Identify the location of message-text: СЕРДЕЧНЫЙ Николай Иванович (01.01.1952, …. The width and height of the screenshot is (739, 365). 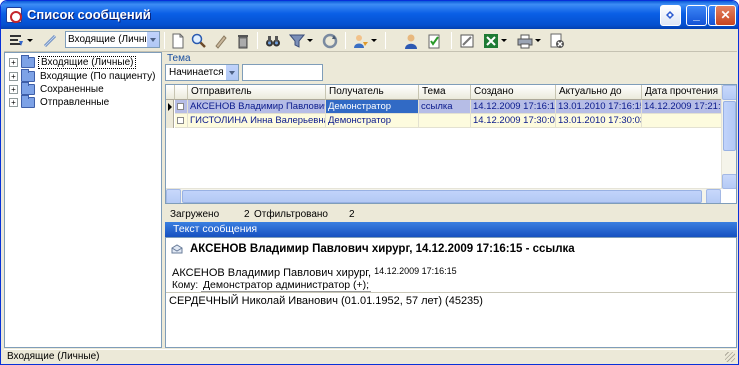
(326, 301).